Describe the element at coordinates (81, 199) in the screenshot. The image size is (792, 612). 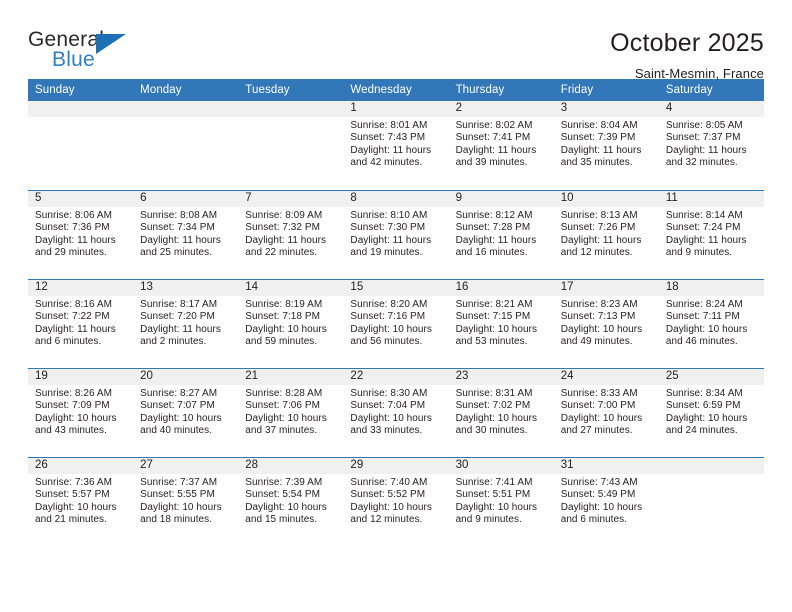
I see `day-number: 5` at that location.